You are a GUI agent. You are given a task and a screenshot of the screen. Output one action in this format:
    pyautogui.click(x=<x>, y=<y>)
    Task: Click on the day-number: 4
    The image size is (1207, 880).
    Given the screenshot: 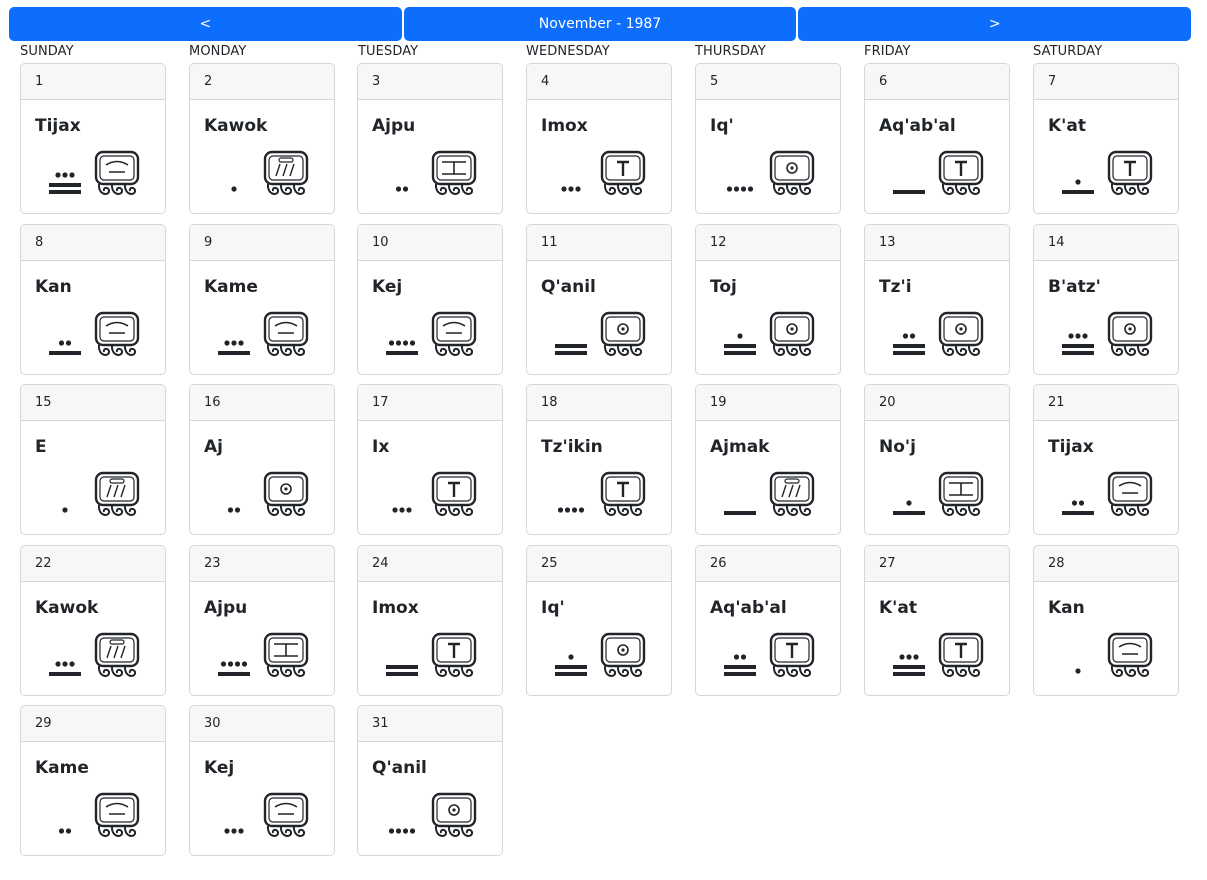 What is the action you would take?
    pyautogui.click(x=599, y=82)
    